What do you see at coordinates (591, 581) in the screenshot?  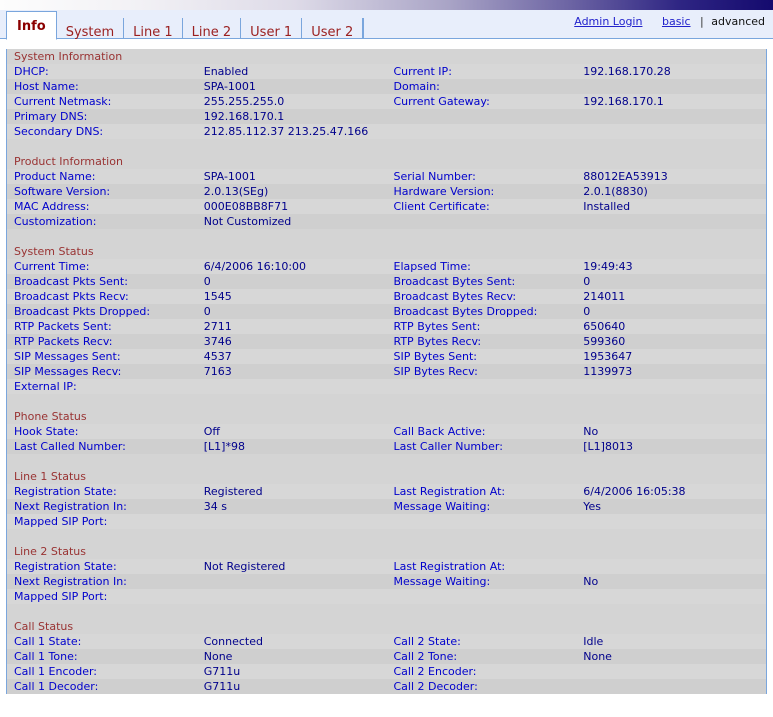 I see `status-value-right: No` at bounding box center [591, 581].